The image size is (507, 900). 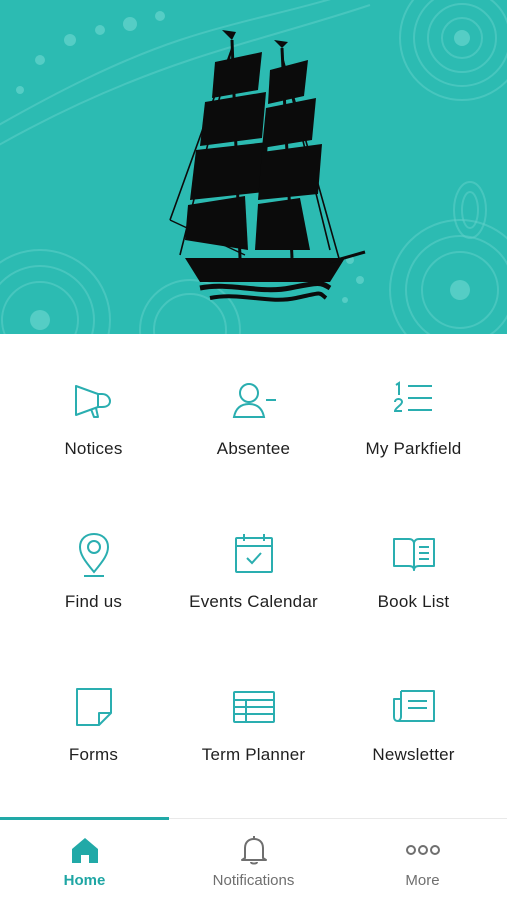 What do you see at coordinates (253, 754) in the screenshot?
I see `tile-label: Term Planner` at bounding box center [253, 754].